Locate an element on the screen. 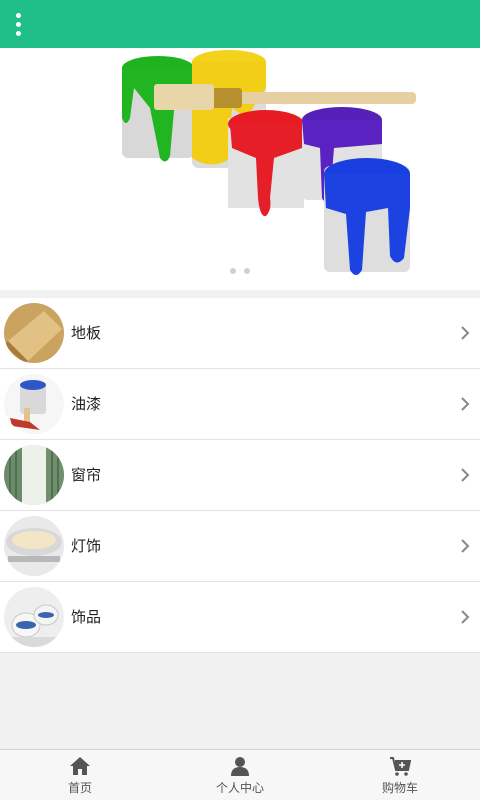 The image size is (480, 800). list-item-curtain: 窗帘 is located at coordinates (240, 475).